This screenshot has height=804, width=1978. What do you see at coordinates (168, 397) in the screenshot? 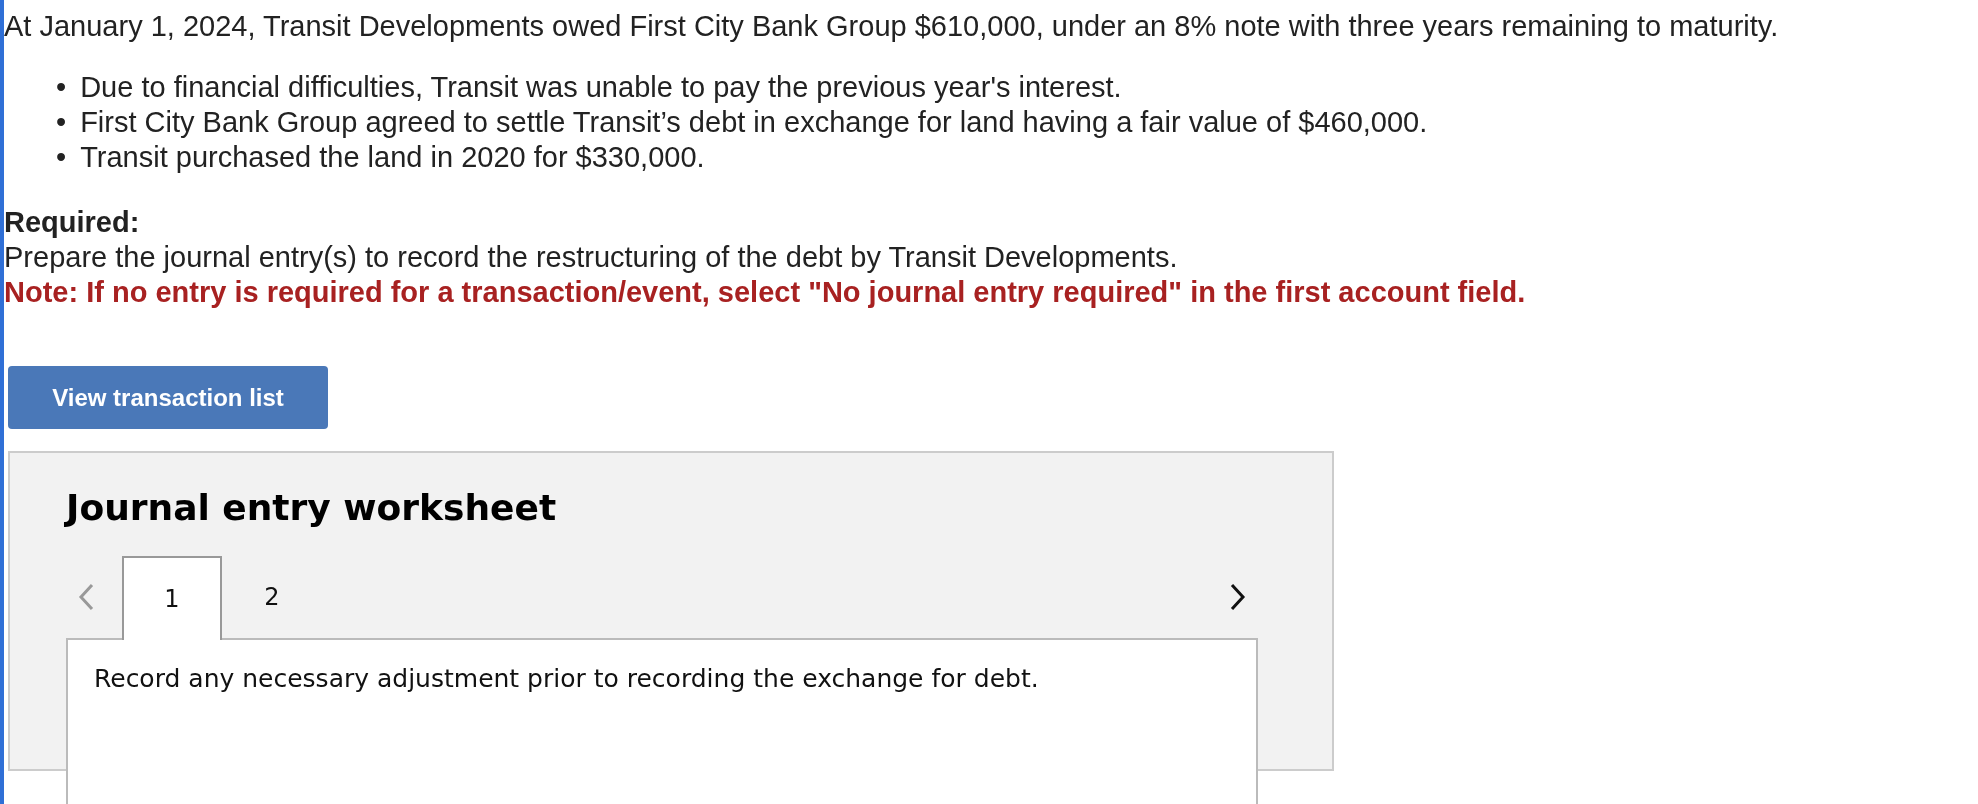
I see `view-transaction-list-button: View transaction list` at bounding box center [168, 397].